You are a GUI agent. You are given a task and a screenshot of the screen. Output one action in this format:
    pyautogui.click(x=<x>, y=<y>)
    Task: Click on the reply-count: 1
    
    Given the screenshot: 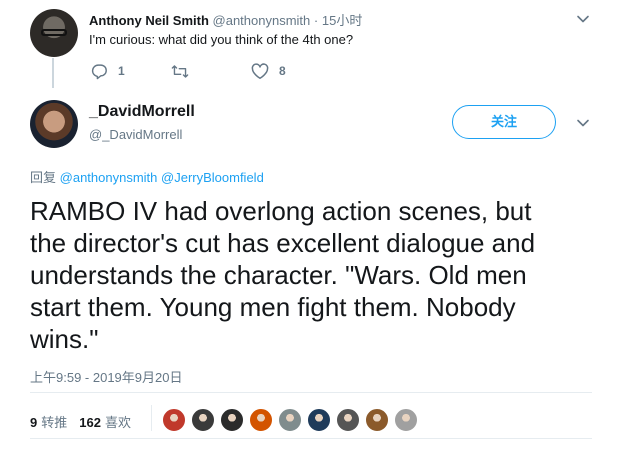 What is the action you would take?
    pyautogui.click(x=121, y=71)
    